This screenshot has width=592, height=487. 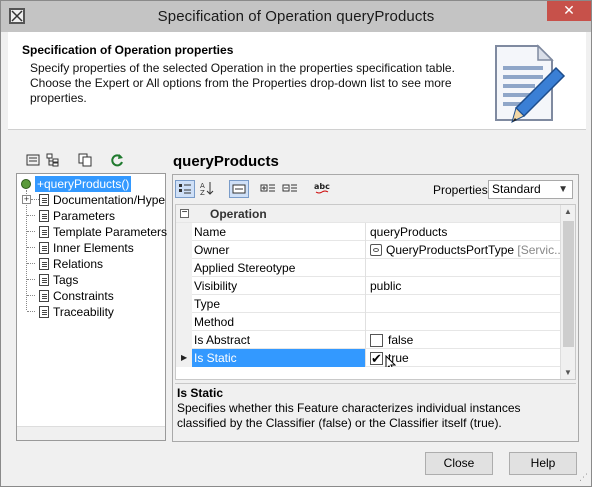 What do you see at coordinates (200, 393) in the screenshot?
I see `description-title: Is Static` at bounding box center [200, 393].